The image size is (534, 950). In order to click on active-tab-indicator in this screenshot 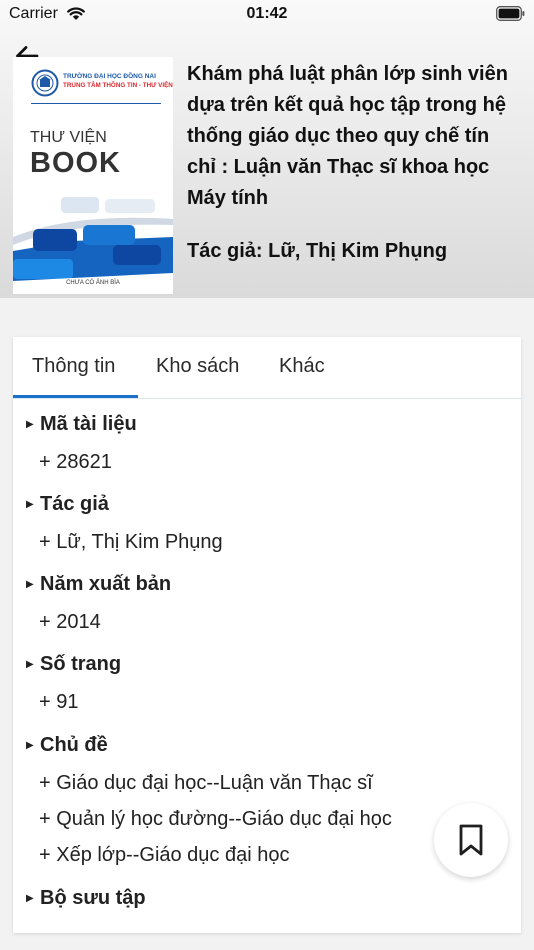, I will do `click(75, 396)`.